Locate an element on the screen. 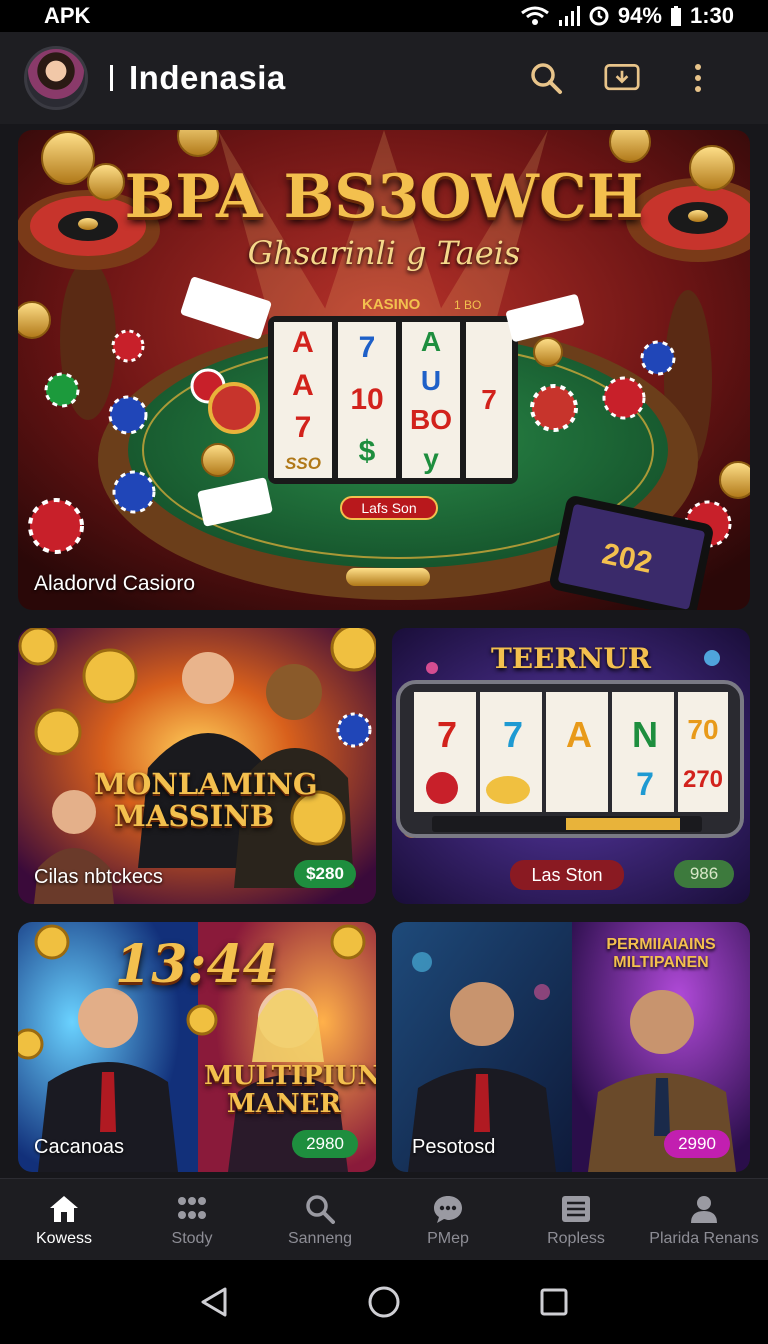  game-card-monlaming: MONLAMING MASSINB Cilas nbtckecs $280 is located at coordinates (197, 766).